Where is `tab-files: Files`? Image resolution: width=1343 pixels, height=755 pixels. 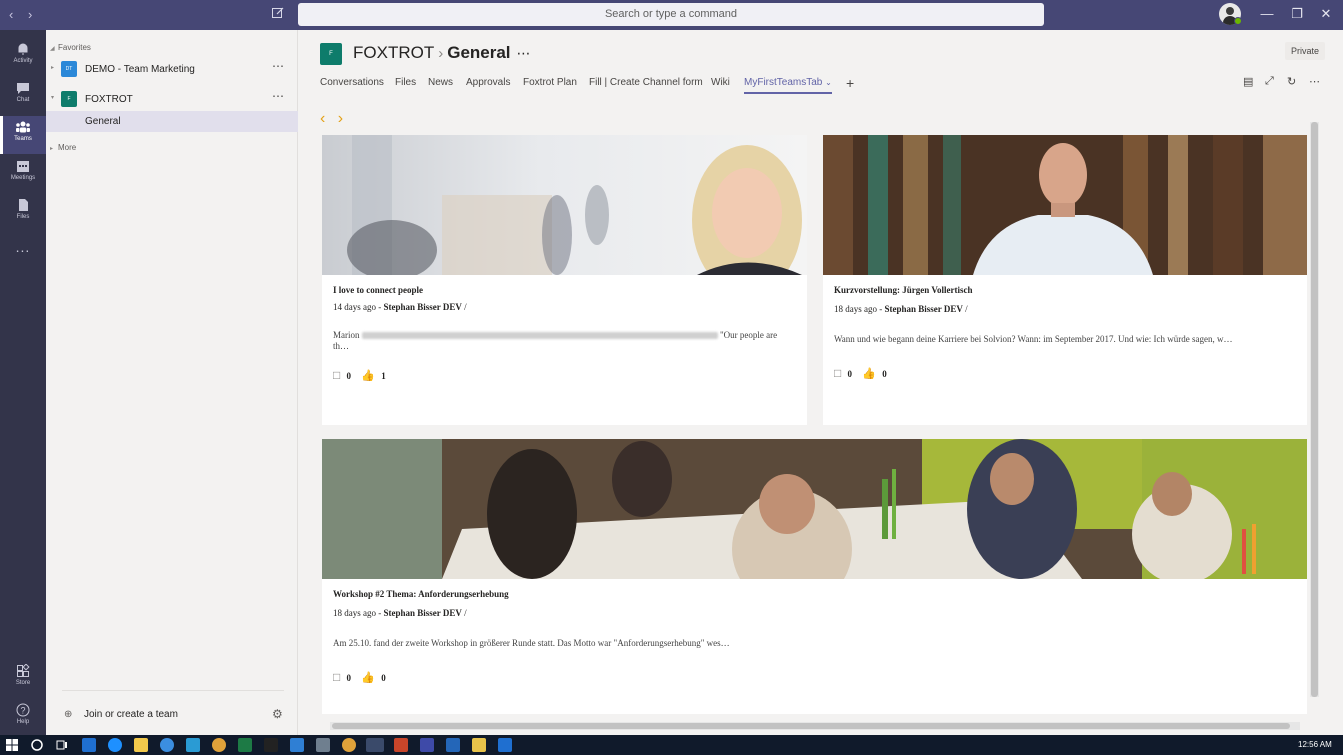 tab-files: Files is located at coordinates (405, 82).